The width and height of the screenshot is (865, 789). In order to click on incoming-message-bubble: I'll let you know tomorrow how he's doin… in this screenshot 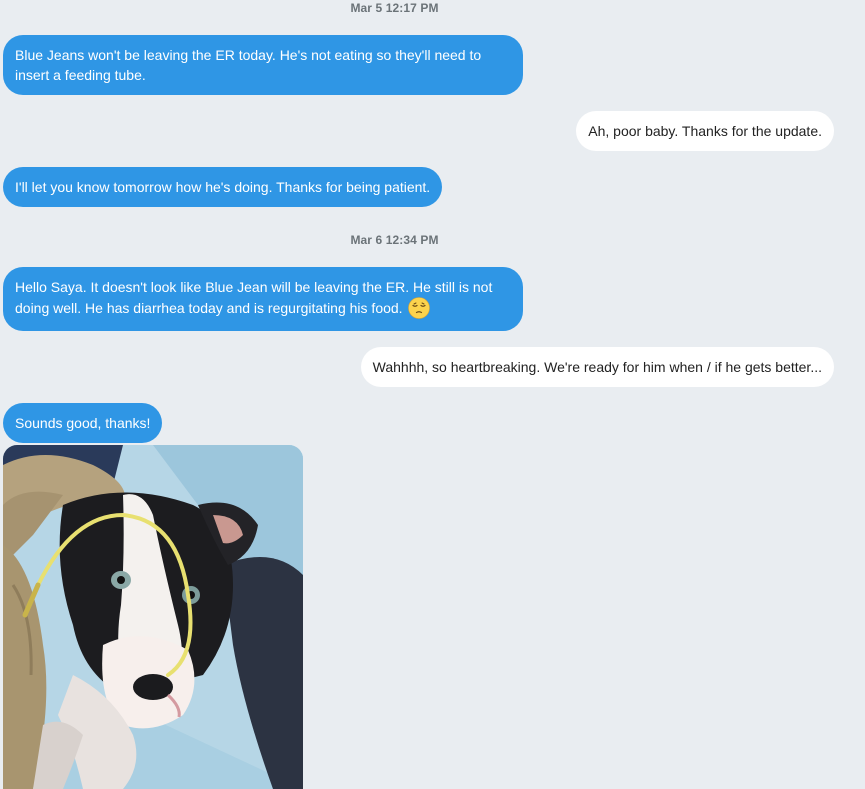, I will do `click(223, 187)`.